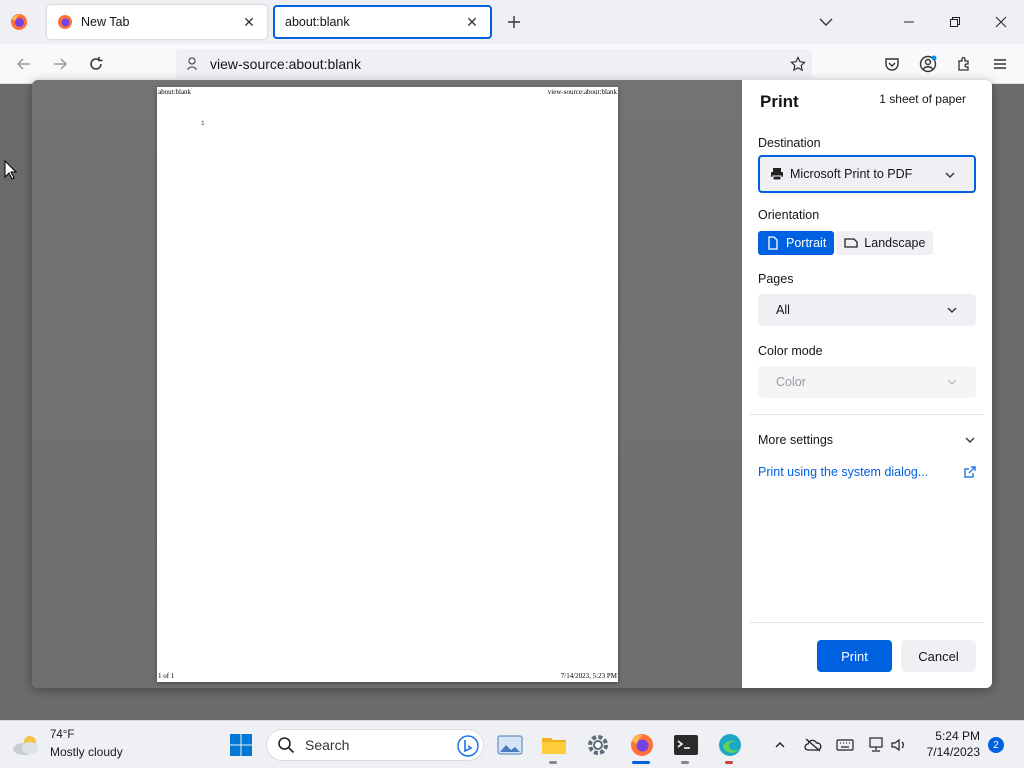 Image resolution: width=1024 pixels, height=768 pixels. What do you see at coordinates (796, 440) in the screenshot?
I see `more-settings-label: More settings` at bounding box center [796, 440].